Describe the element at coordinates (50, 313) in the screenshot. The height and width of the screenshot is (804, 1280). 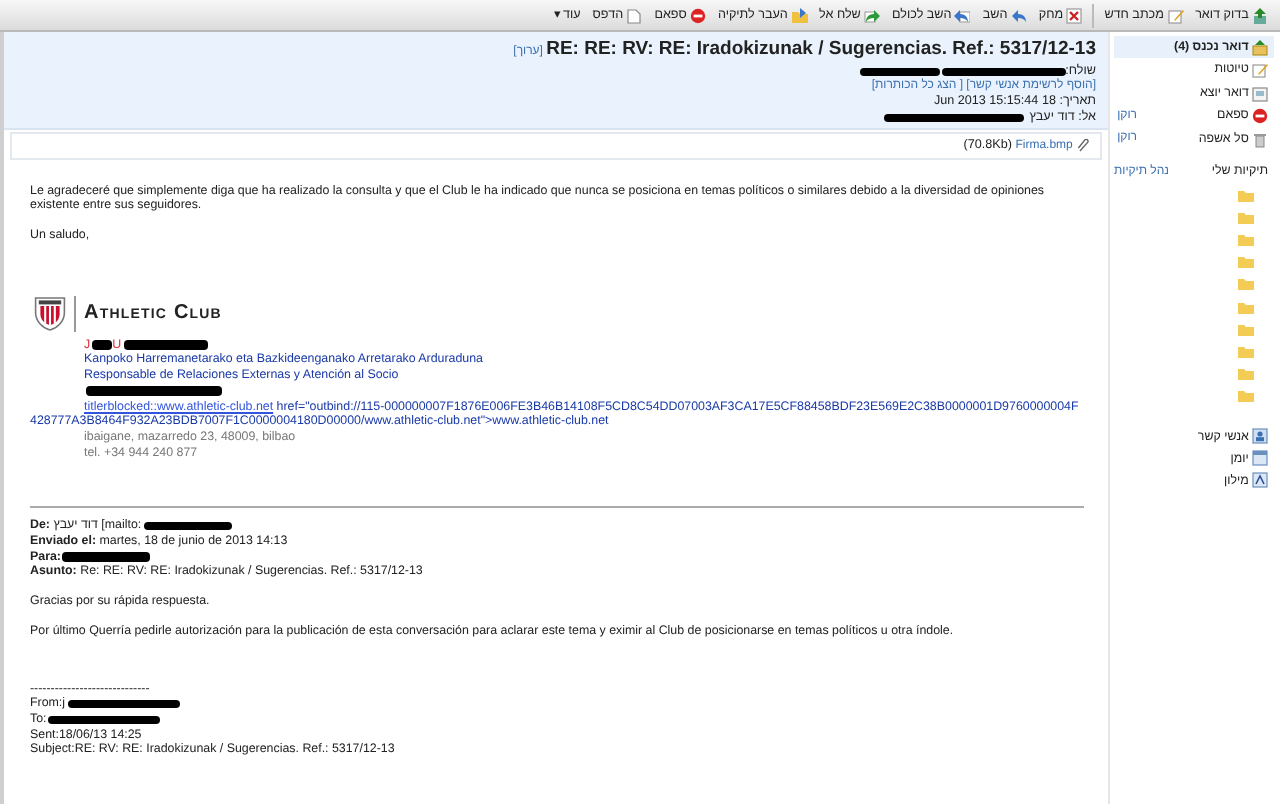
I see `crest-icon` at that location.